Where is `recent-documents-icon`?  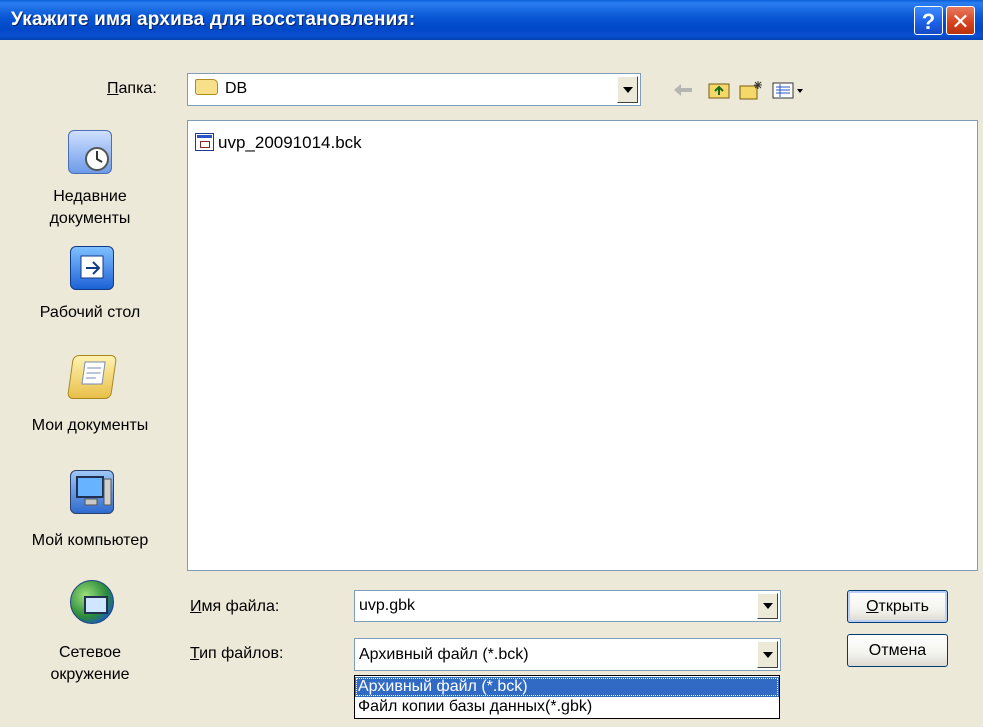 recent-documents-icon is located at coordinates (90, 152).